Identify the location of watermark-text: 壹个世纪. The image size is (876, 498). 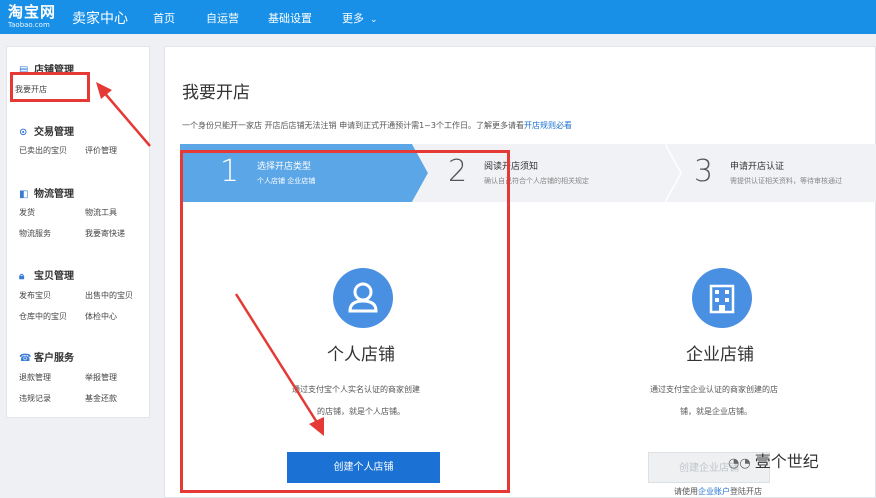
(786, 461).